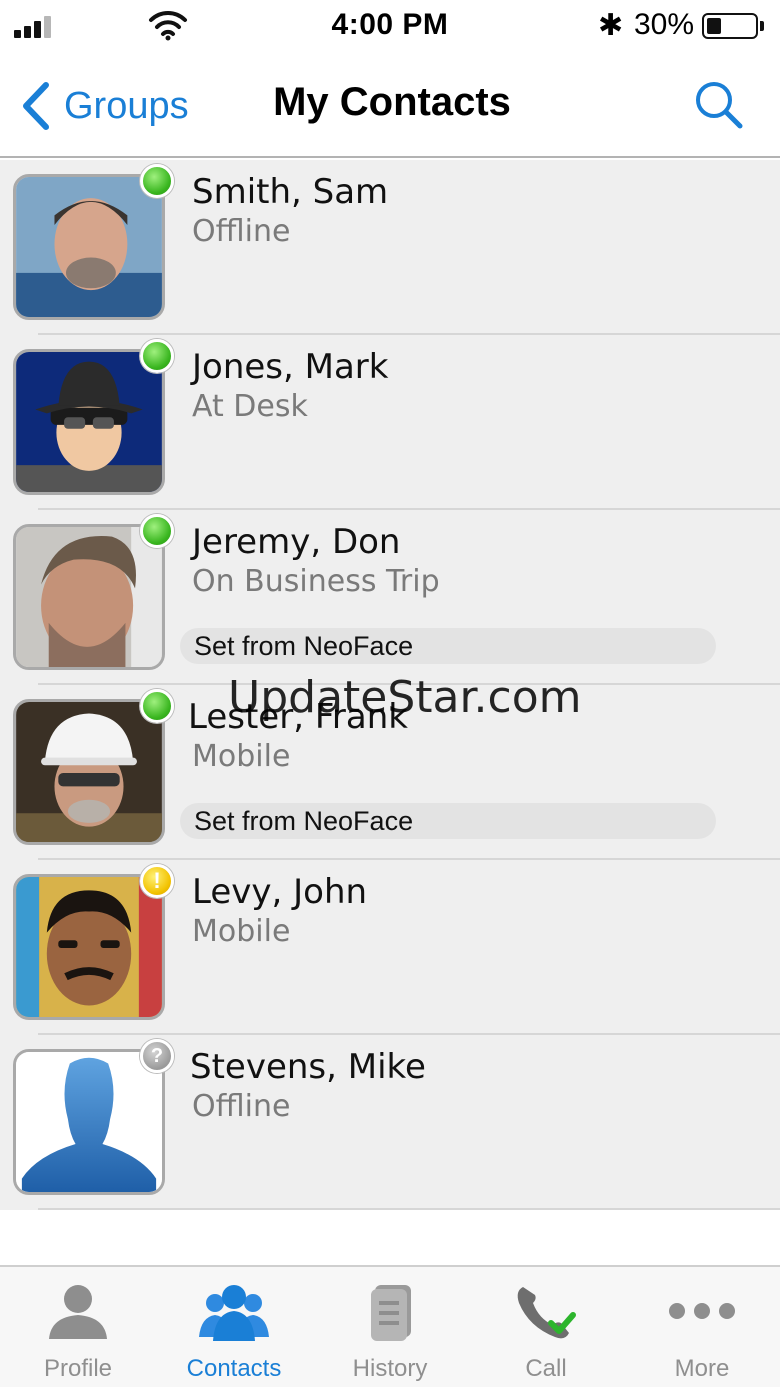  I want to click on contact-name: Stevens, Mike, so click(308, 1067).